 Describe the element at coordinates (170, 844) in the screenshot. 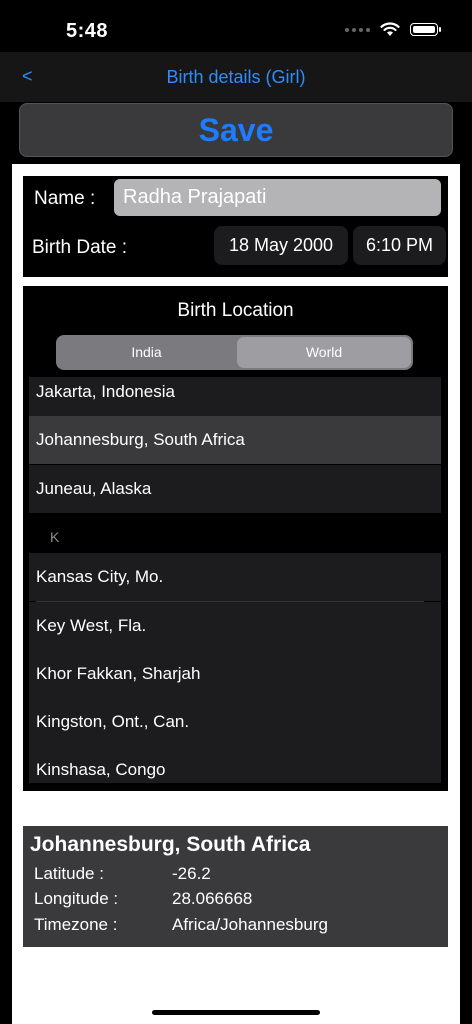

I see `selected-place-name: Johannesburg, South Africa` at that location.